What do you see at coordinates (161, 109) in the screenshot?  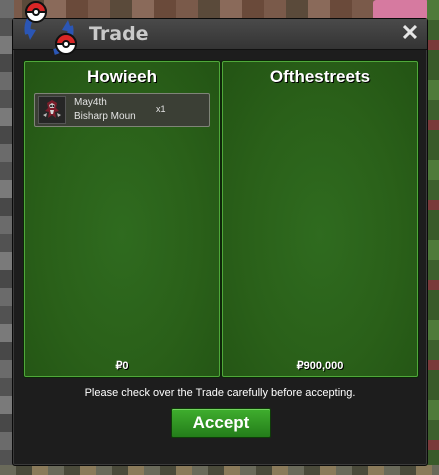 I see `item-quantity: x1` at bounding box center [161, 109].